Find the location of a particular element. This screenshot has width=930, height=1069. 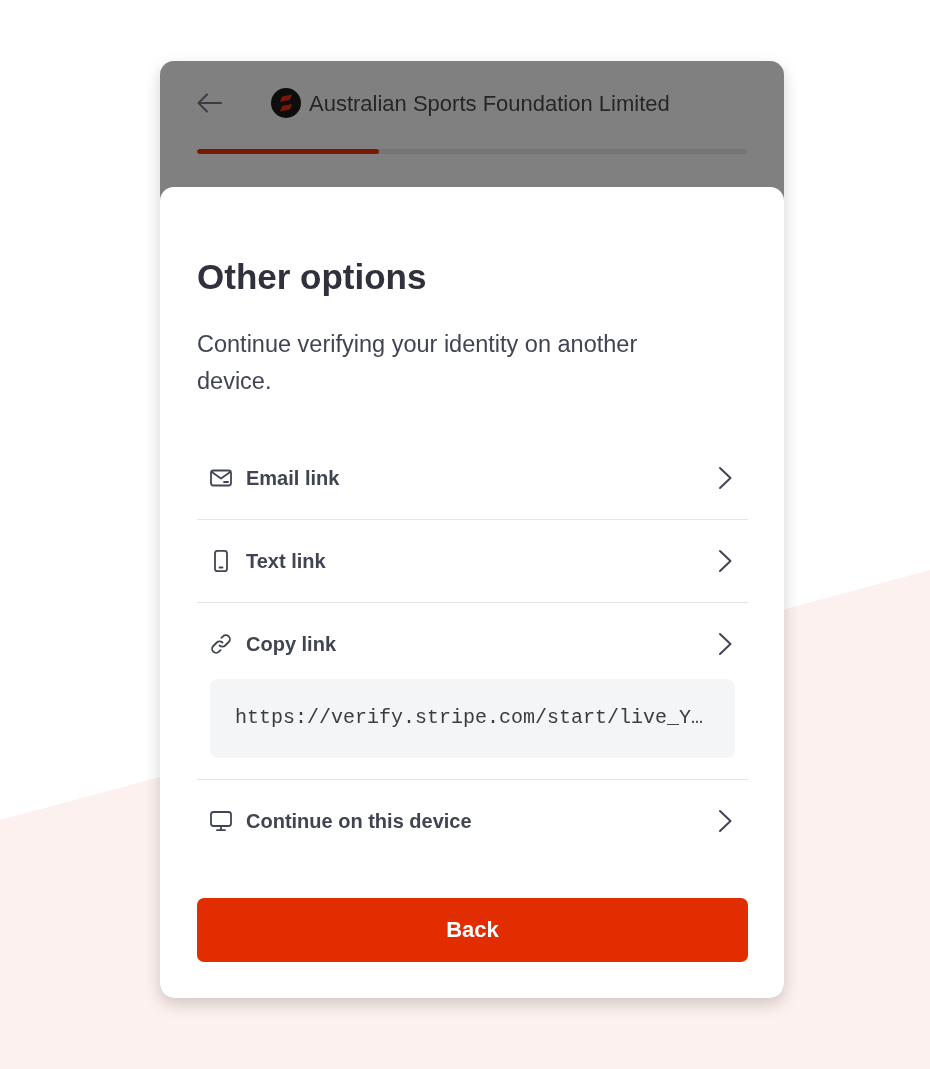

monitor-icon is located at coordinates (221, 820).